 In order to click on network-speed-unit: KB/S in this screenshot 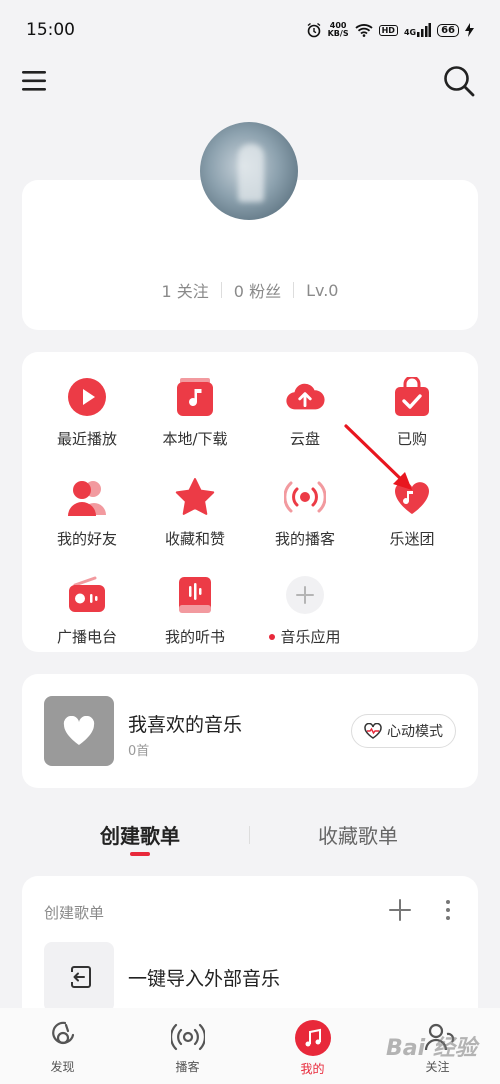, I will do `click(338, 33)`.